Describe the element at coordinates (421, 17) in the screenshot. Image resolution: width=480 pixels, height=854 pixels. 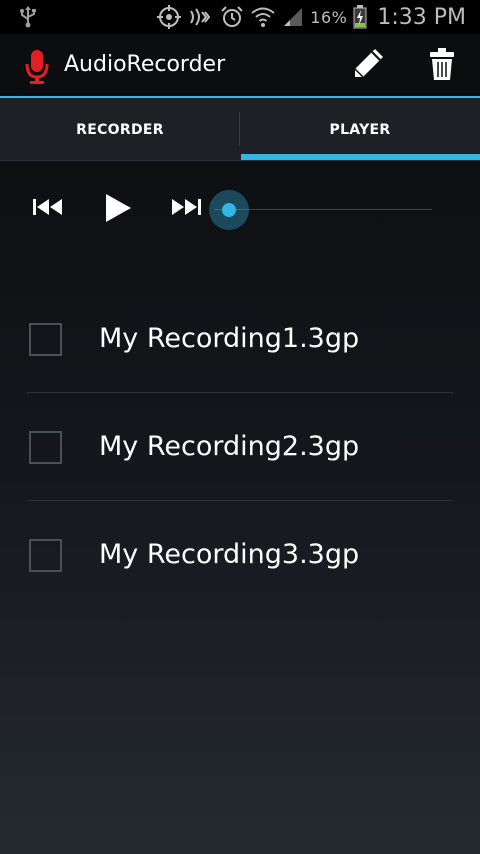
I see `clock: 1:33 PM` at that location.